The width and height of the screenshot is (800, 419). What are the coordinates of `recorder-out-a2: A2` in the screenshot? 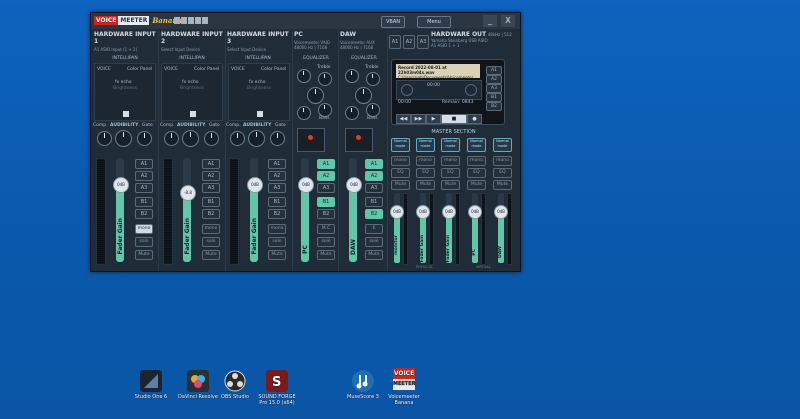 It's located at (494, 79).